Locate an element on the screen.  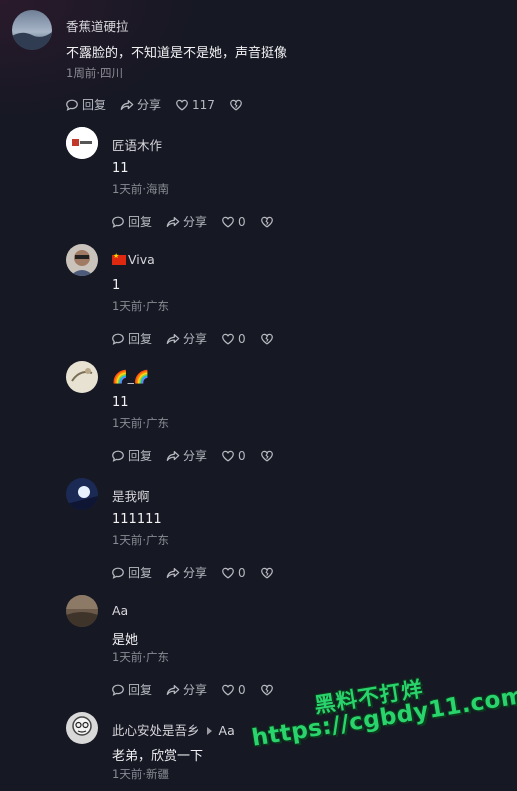
reply-to-username: Aa is located at coordinates (227, 730).